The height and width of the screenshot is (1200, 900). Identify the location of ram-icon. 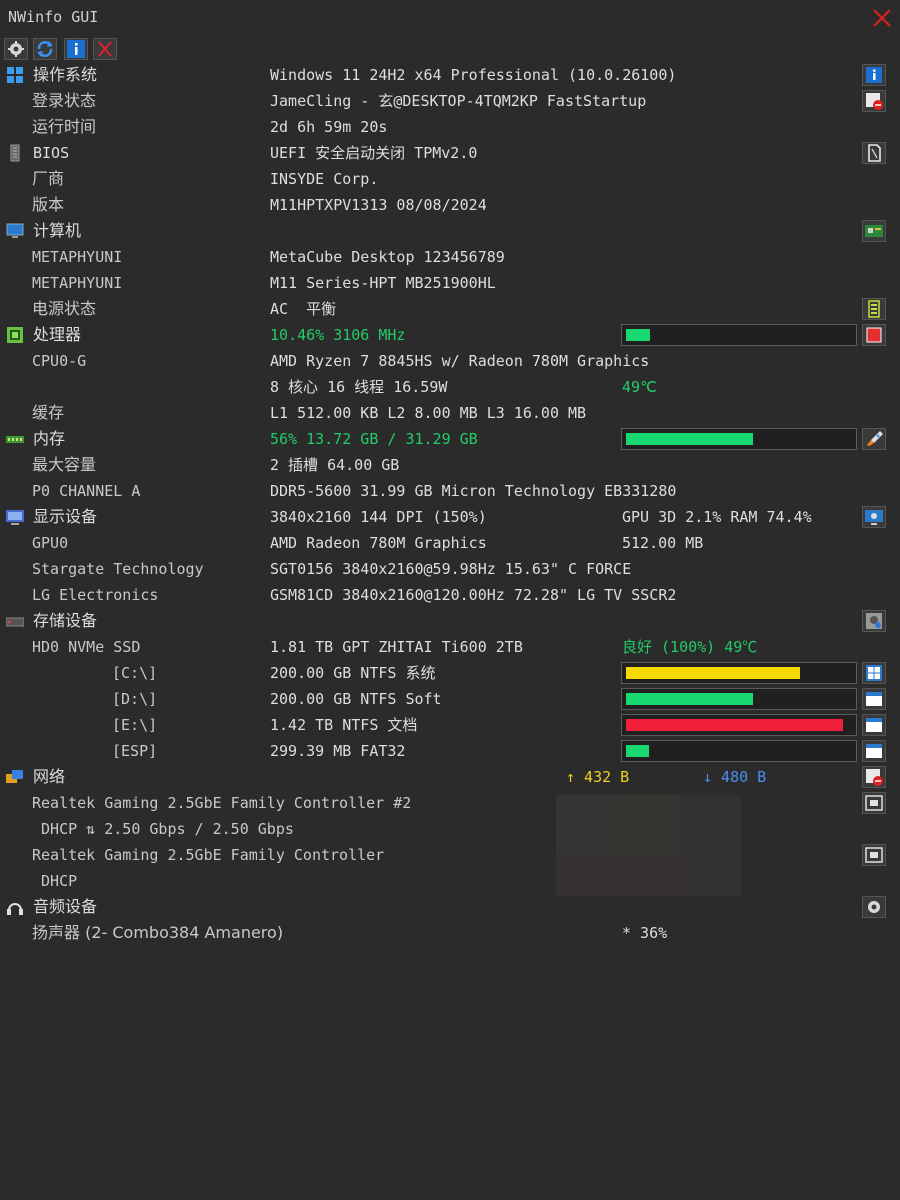
(15, 439).